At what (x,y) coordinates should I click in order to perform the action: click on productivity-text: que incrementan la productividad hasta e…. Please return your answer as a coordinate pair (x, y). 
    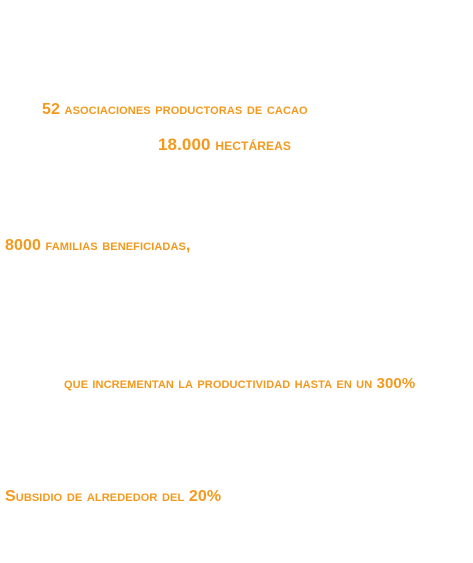
    Looking at the image, I should click on (240, 383).